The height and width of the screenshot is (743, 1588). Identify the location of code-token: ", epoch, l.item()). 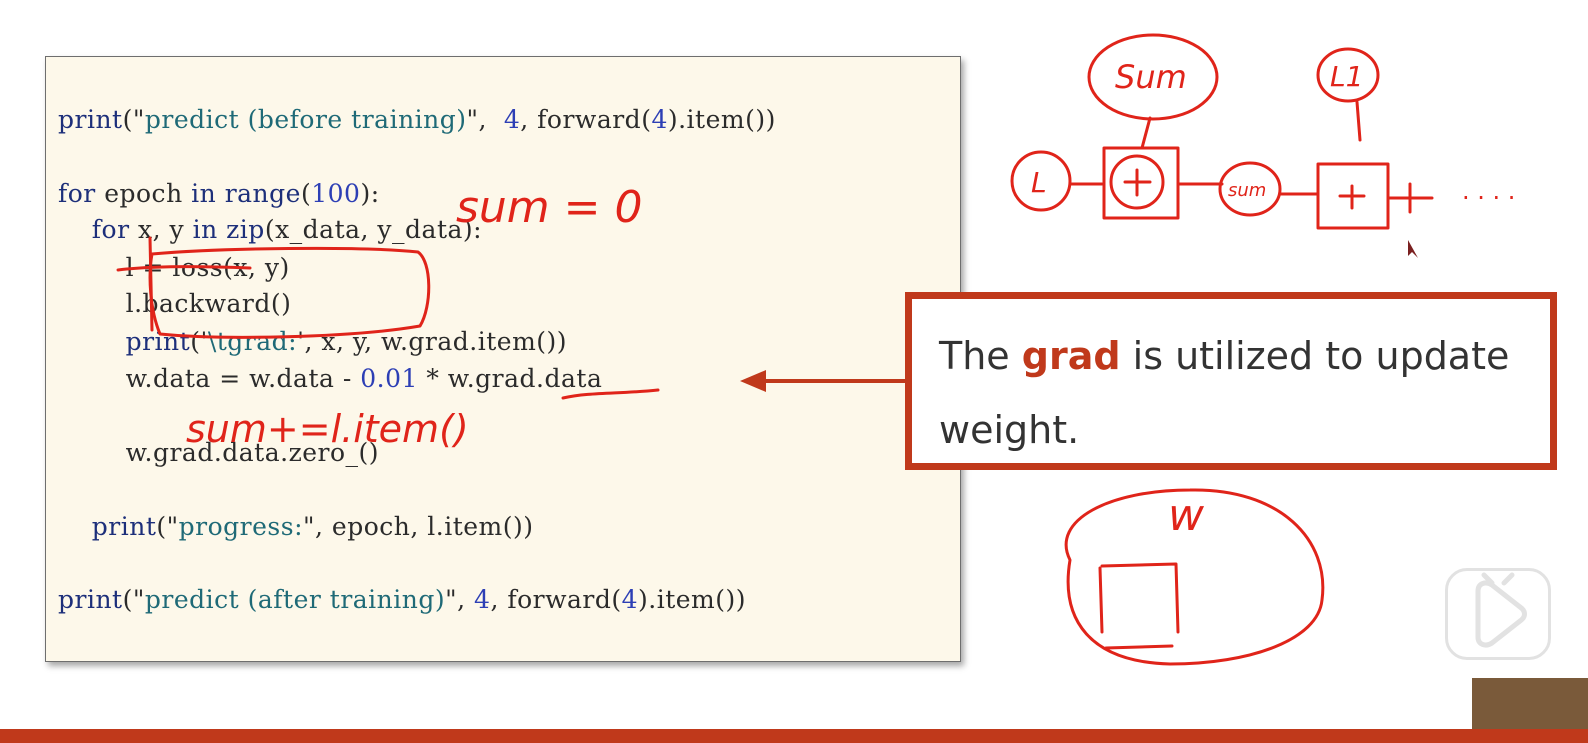
(418, 526).